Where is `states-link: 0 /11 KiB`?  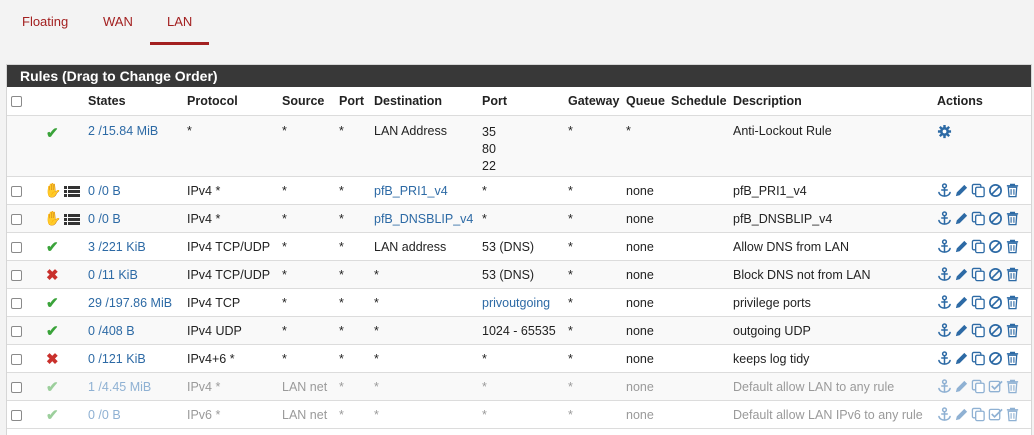 states-link: 0 /11 KiB is located at coordinates (113, 275).